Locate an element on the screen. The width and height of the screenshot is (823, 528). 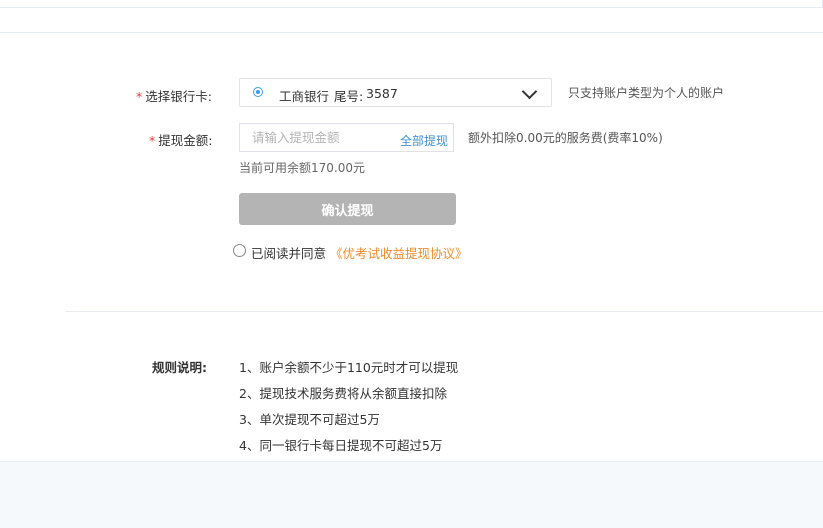
rule-item: 2、提现技术服务费将从余额直接扣除 is located at coordinates (343, 393).